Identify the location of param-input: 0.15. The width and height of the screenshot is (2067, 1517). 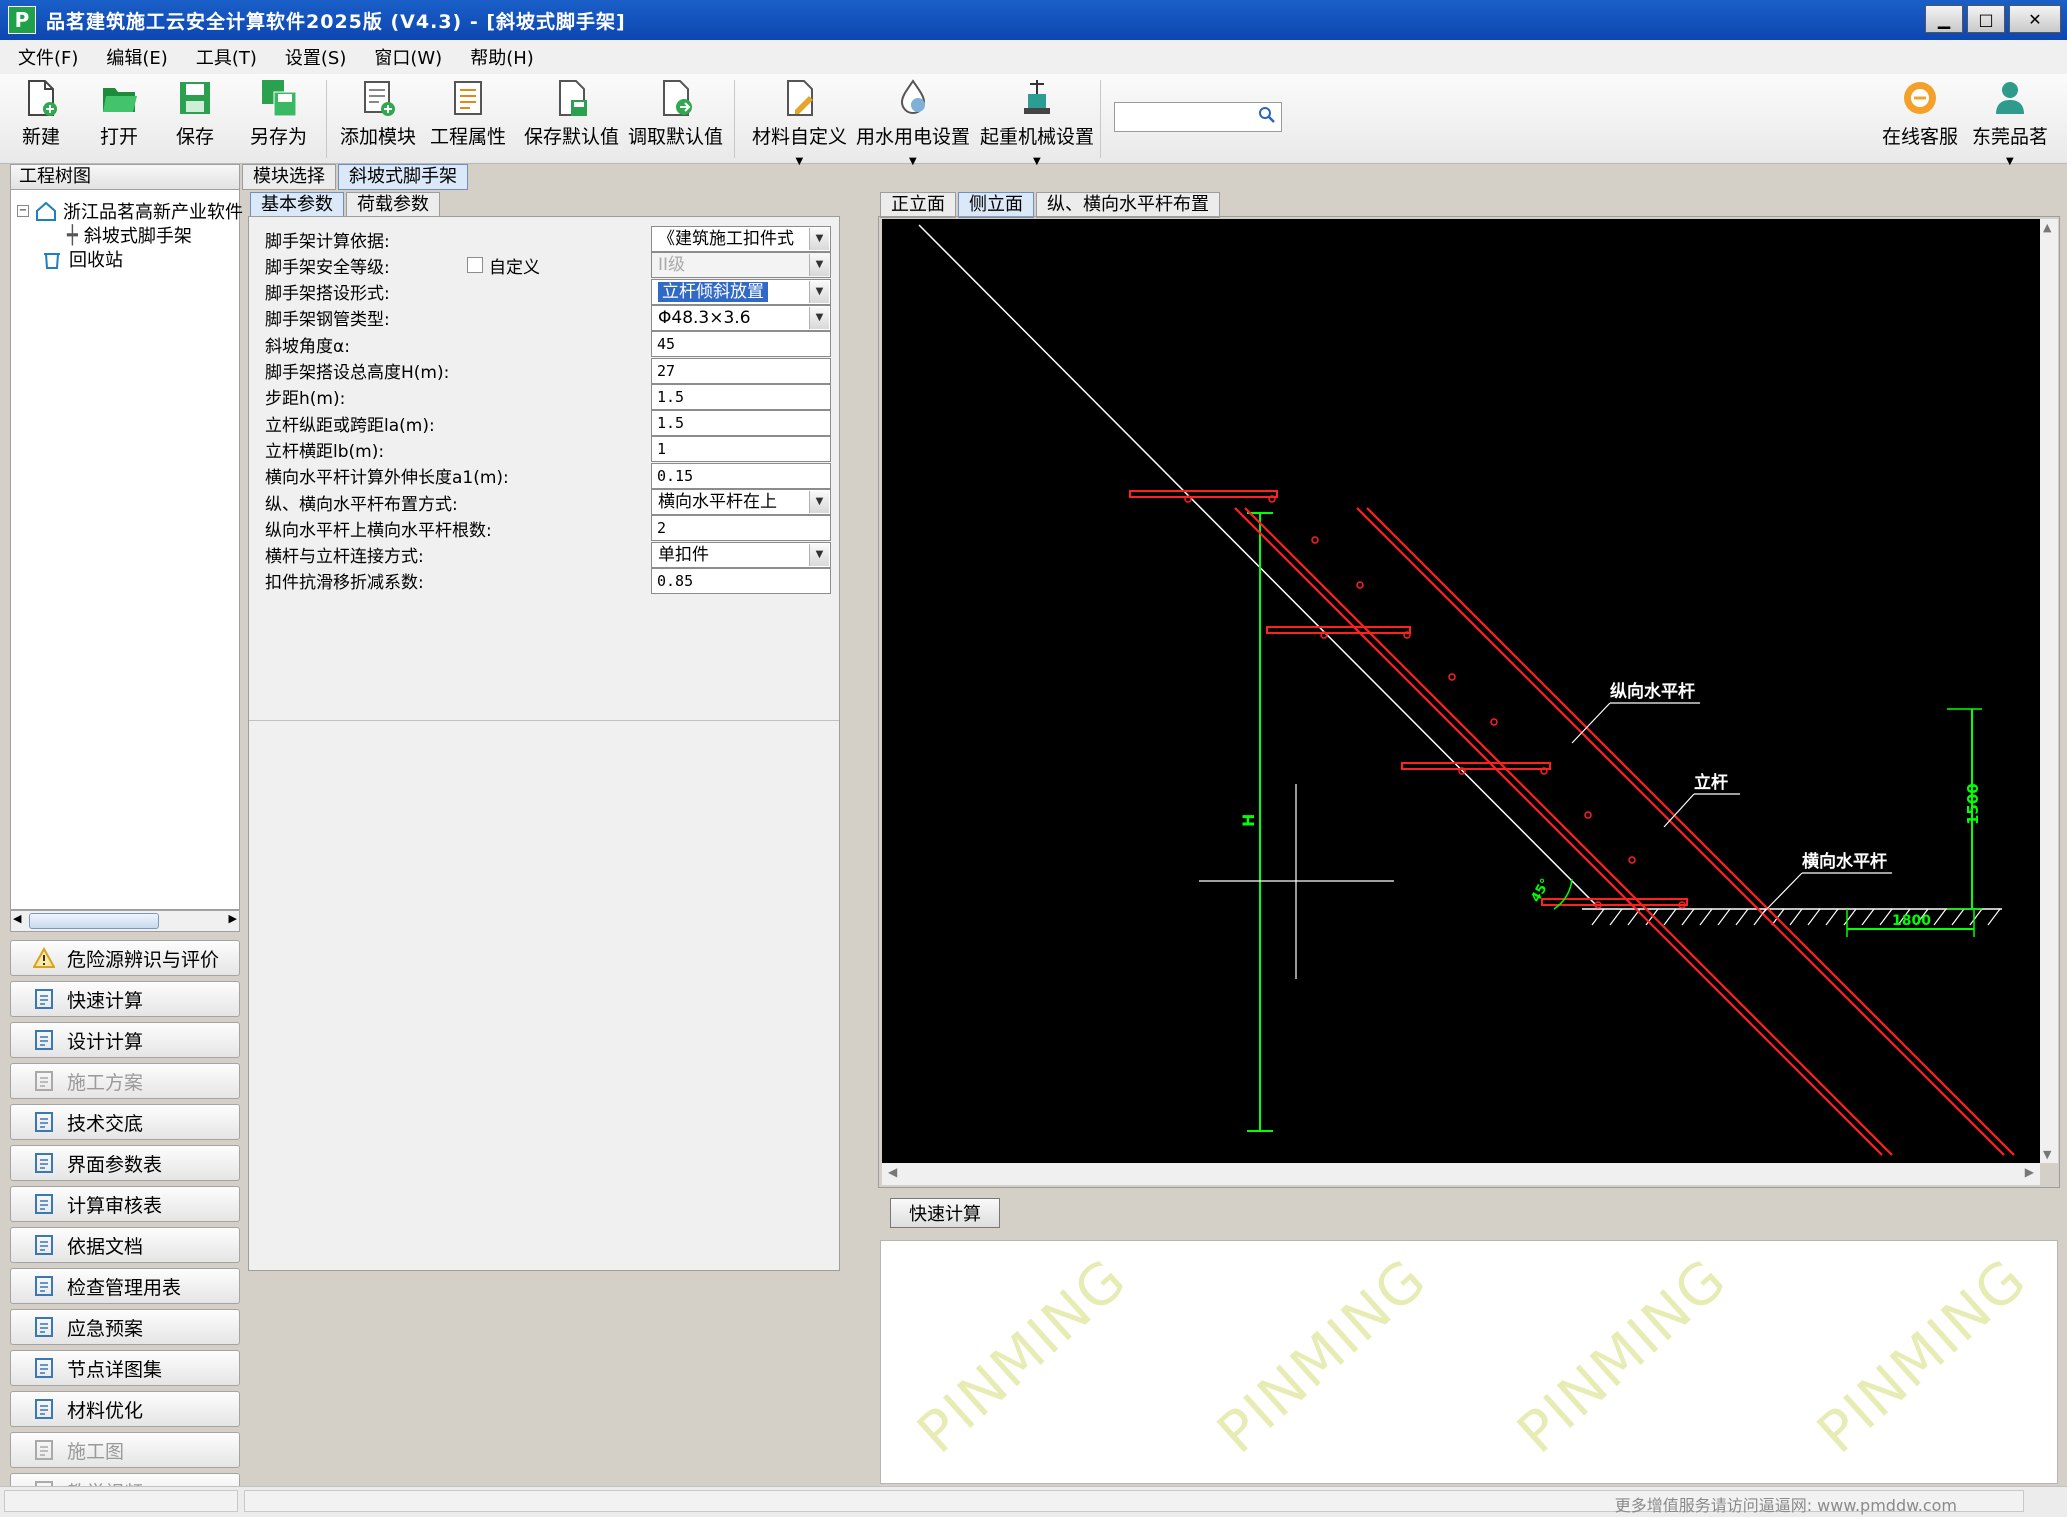
(741, 475).